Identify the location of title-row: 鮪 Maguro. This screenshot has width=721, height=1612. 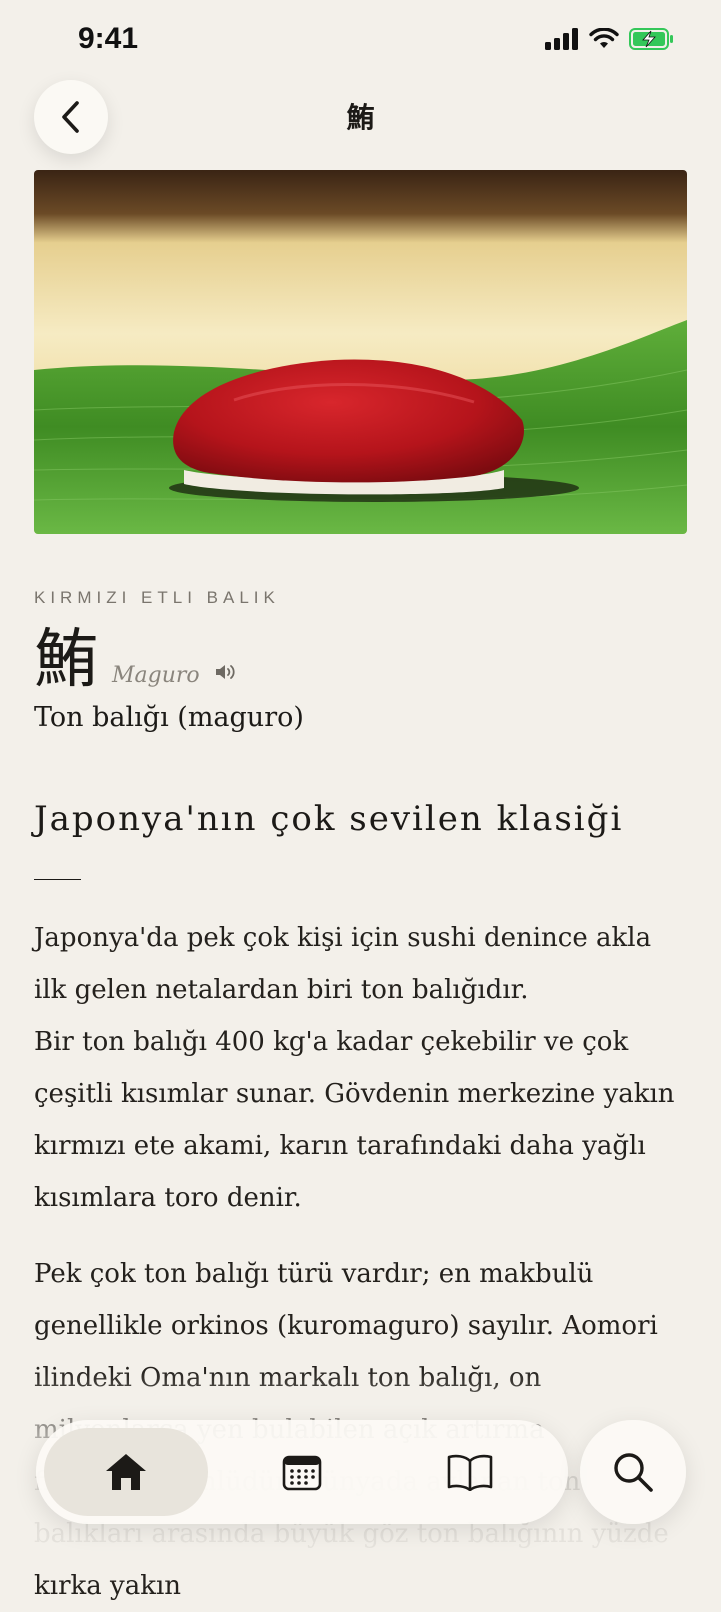
(360, 657).